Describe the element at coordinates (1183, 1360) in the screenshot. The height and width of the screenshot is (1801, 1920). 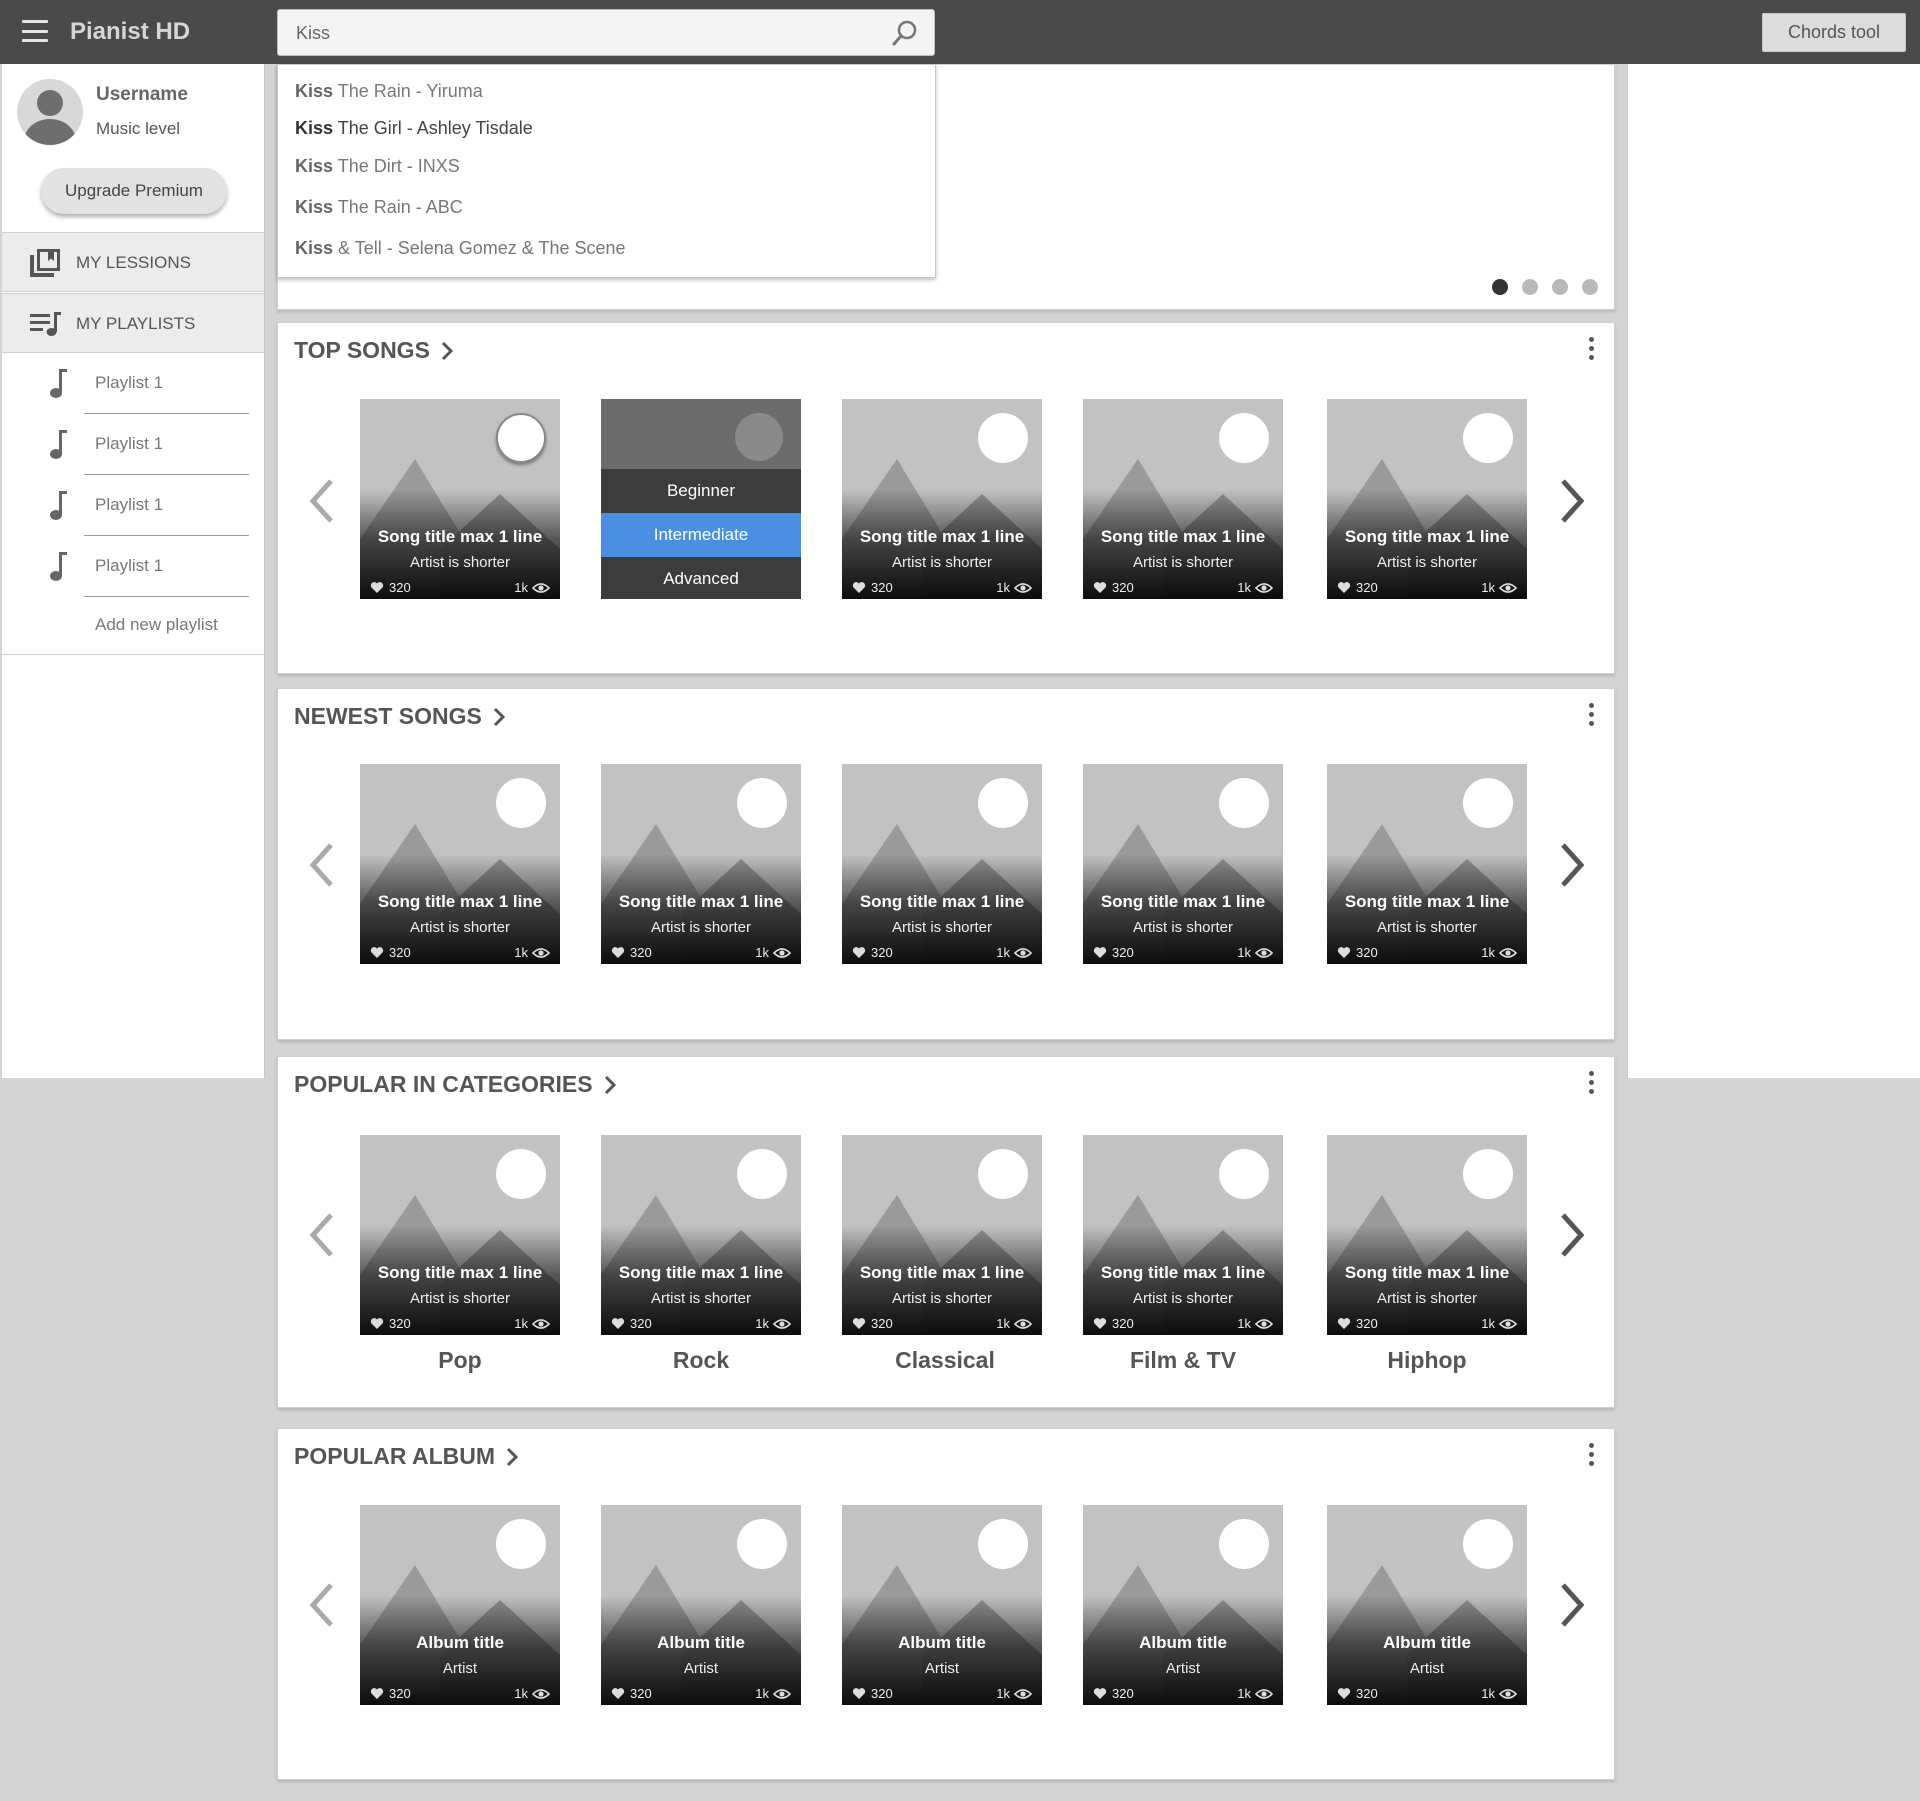
I see `category-label: Film & TV` at that location.